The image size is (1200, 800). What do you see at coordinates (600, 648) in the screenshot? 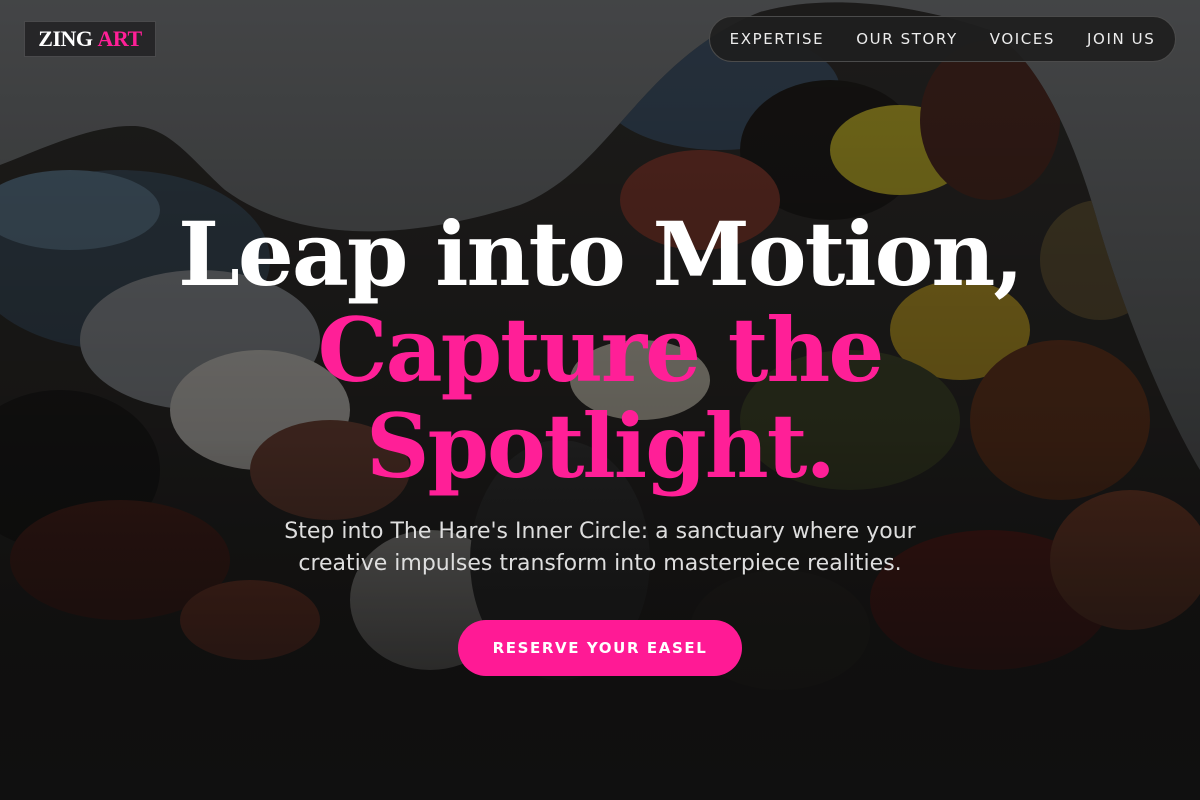
I see `reserve-easel-button: RESERVE YOUR EASEL` at bounding box center [600, 648].